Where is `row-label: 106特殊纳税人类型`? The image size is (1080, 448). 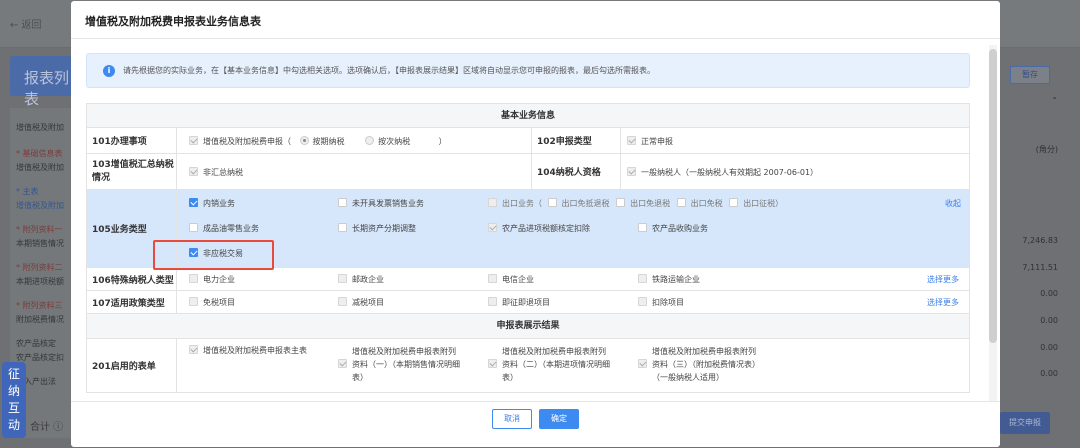
row-label: 106特殊纳税人类型 is located at coordinates (132, 279).